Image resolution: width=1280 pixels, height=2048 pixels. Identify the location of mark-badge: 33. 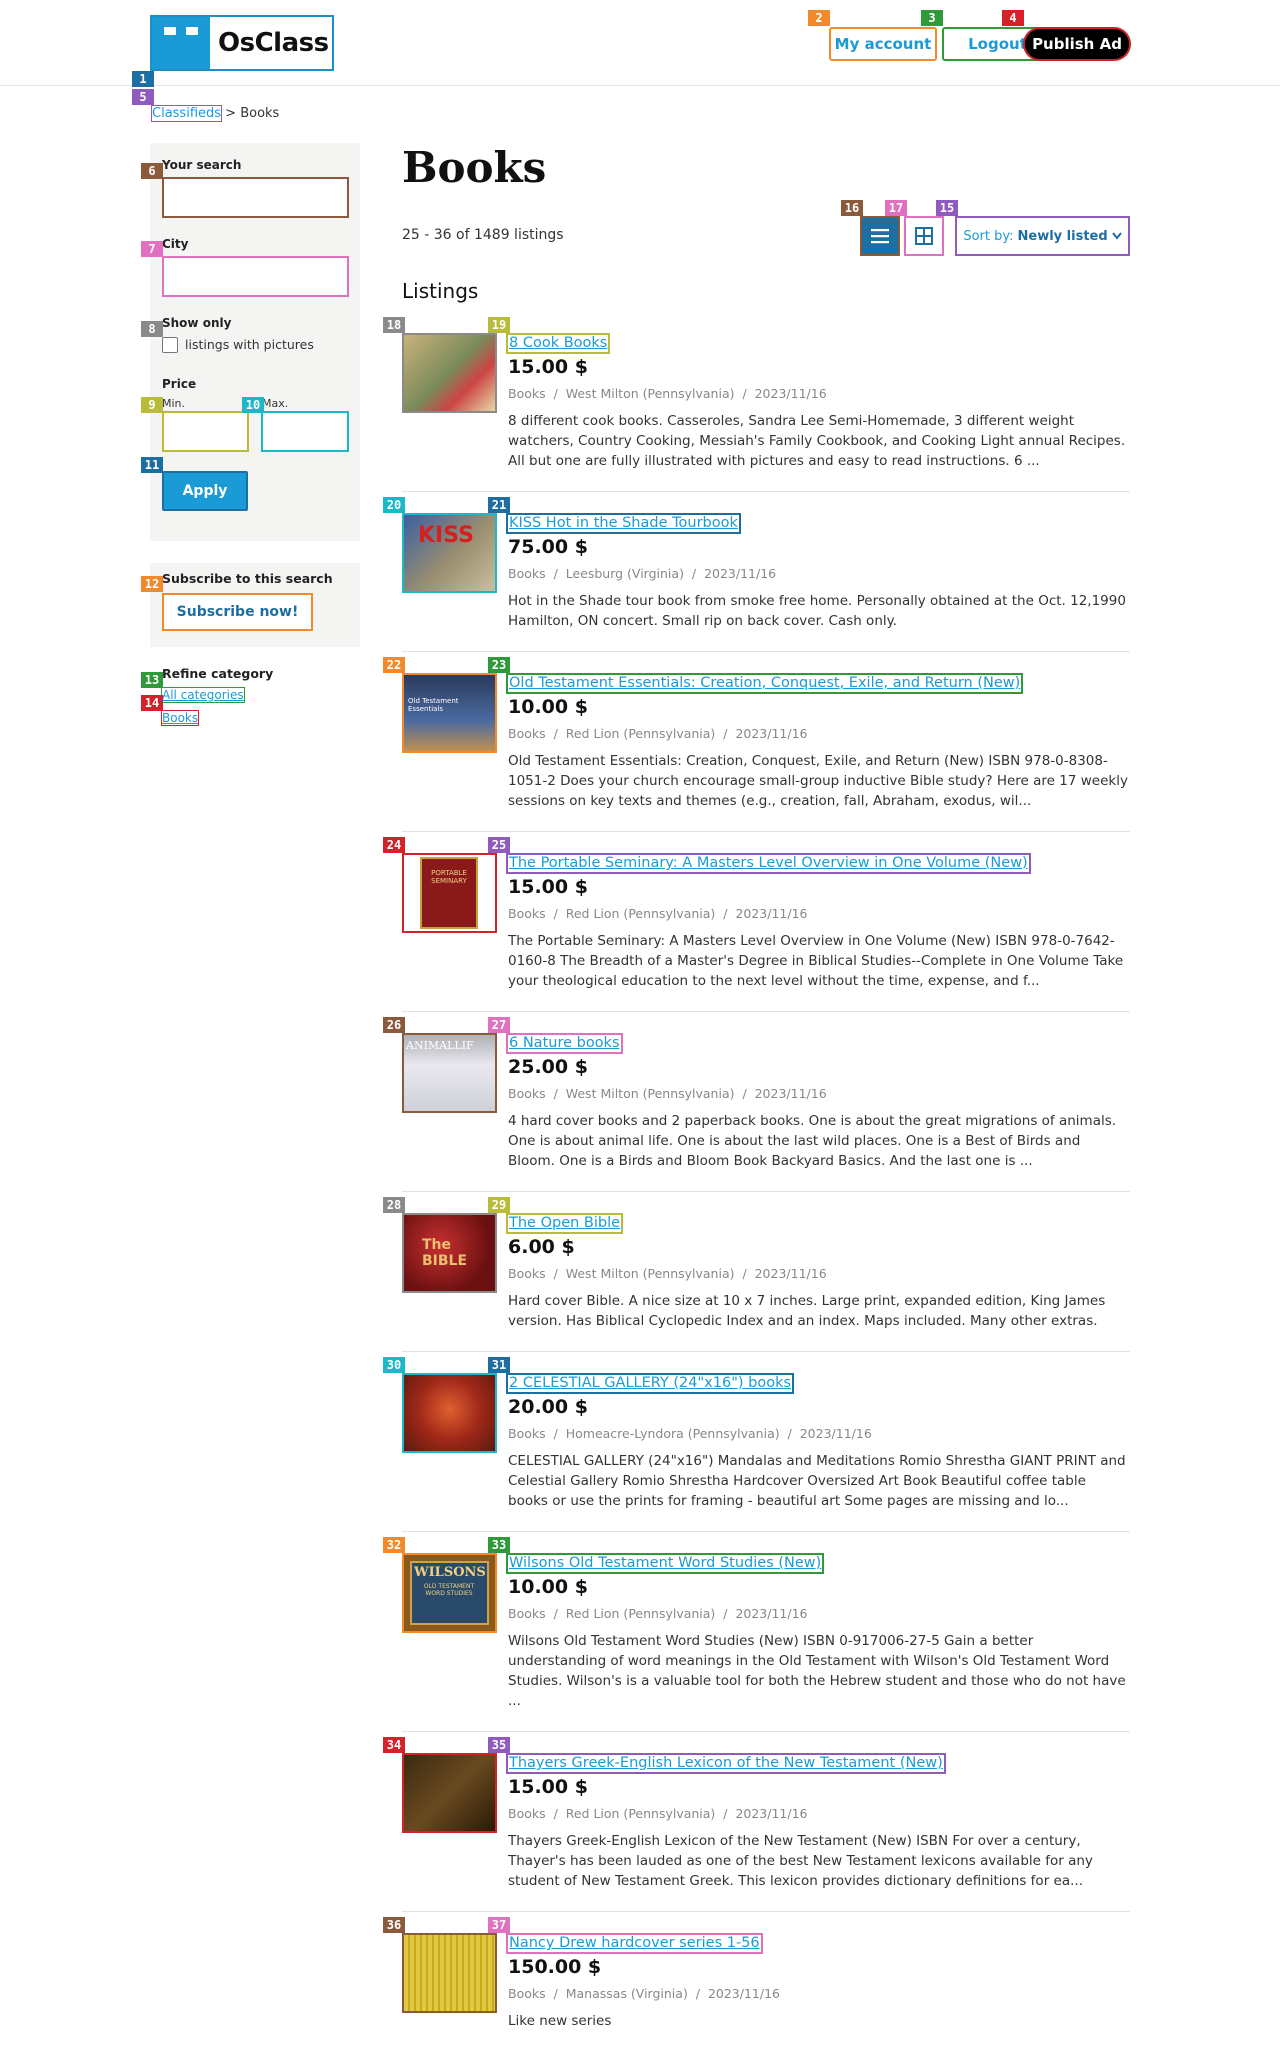
(499, 1545).